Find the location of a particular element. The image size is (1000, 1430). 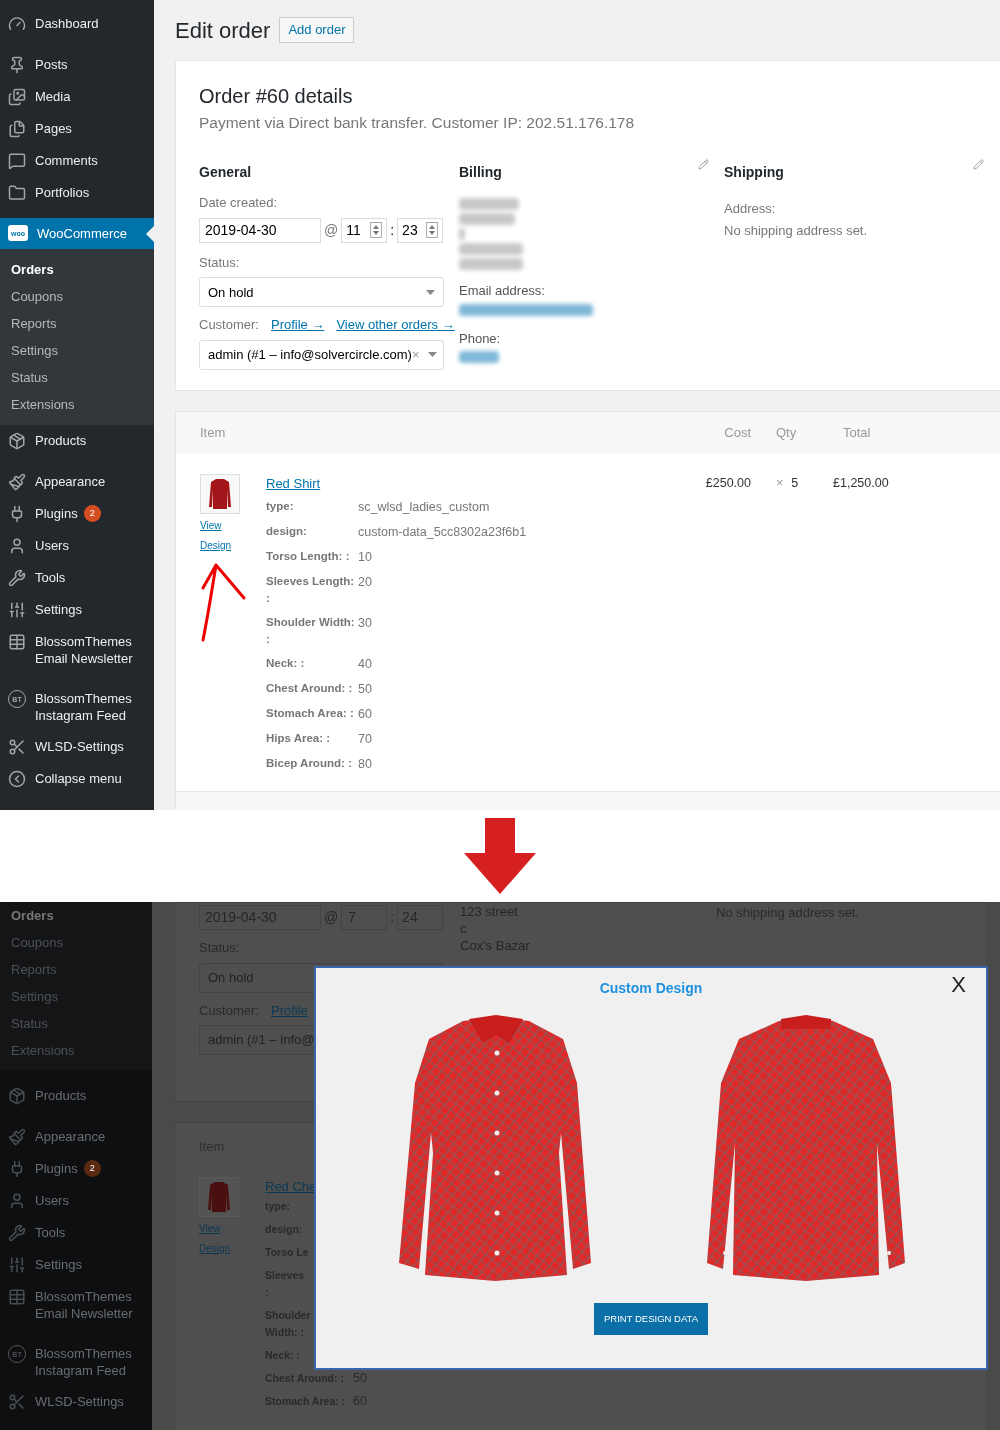

field-label: Date created: is located at coordinates (239, 203).